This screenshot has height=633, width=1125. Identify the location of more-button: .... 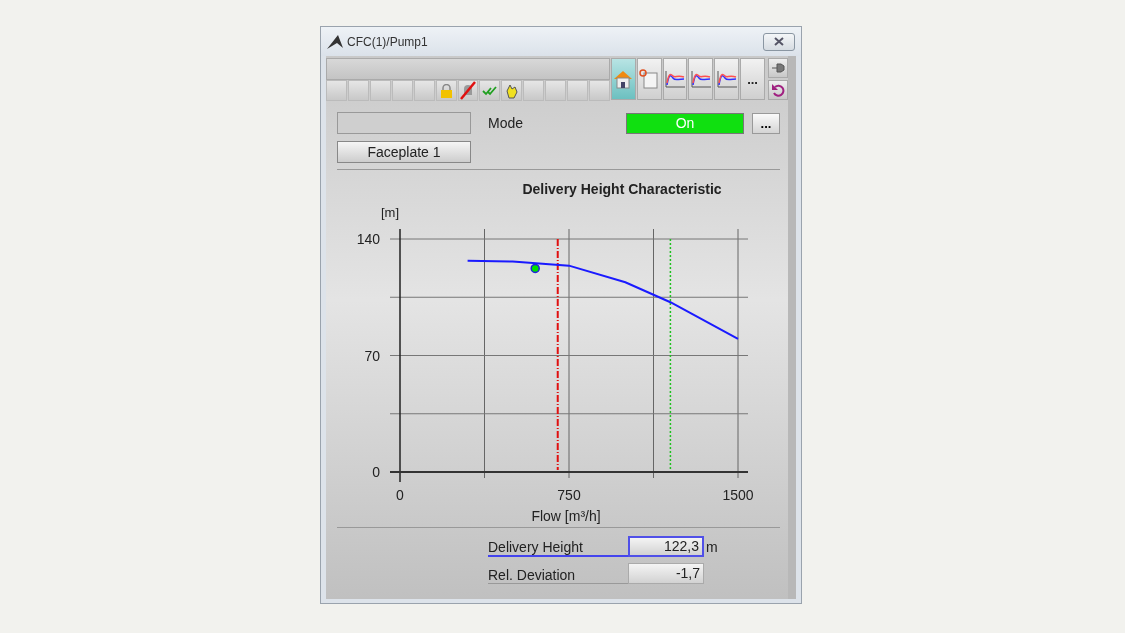
(752, 79).